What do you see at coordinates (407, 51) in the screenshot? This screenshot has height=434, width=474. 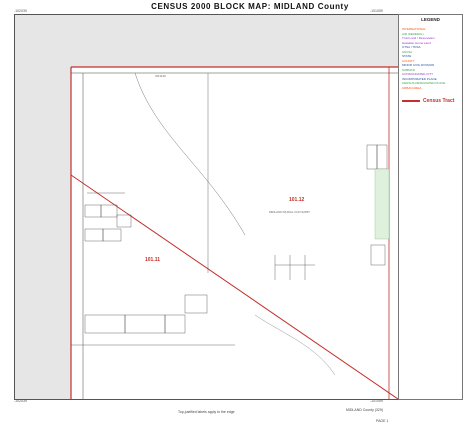 I see `legend-row: ANVSA` at bounding box center [407, 51].